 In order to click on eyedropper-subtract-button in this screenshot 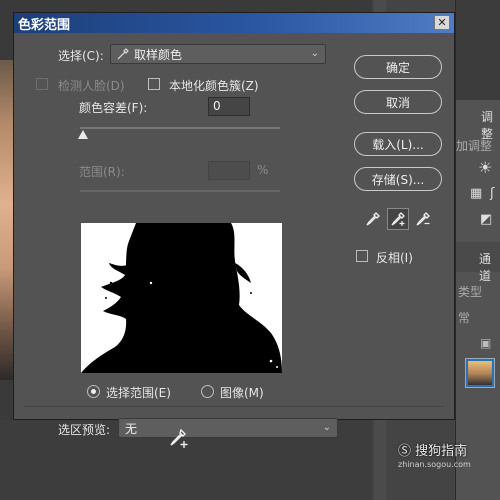, I will do `click(423, 219)`.